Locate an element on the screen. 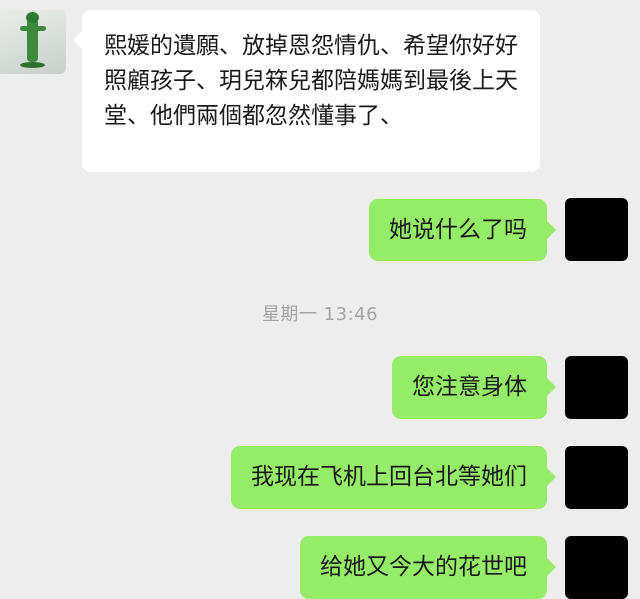  outgoing-message-bubble: 您注意身体 is located at coordinates (474, 387).